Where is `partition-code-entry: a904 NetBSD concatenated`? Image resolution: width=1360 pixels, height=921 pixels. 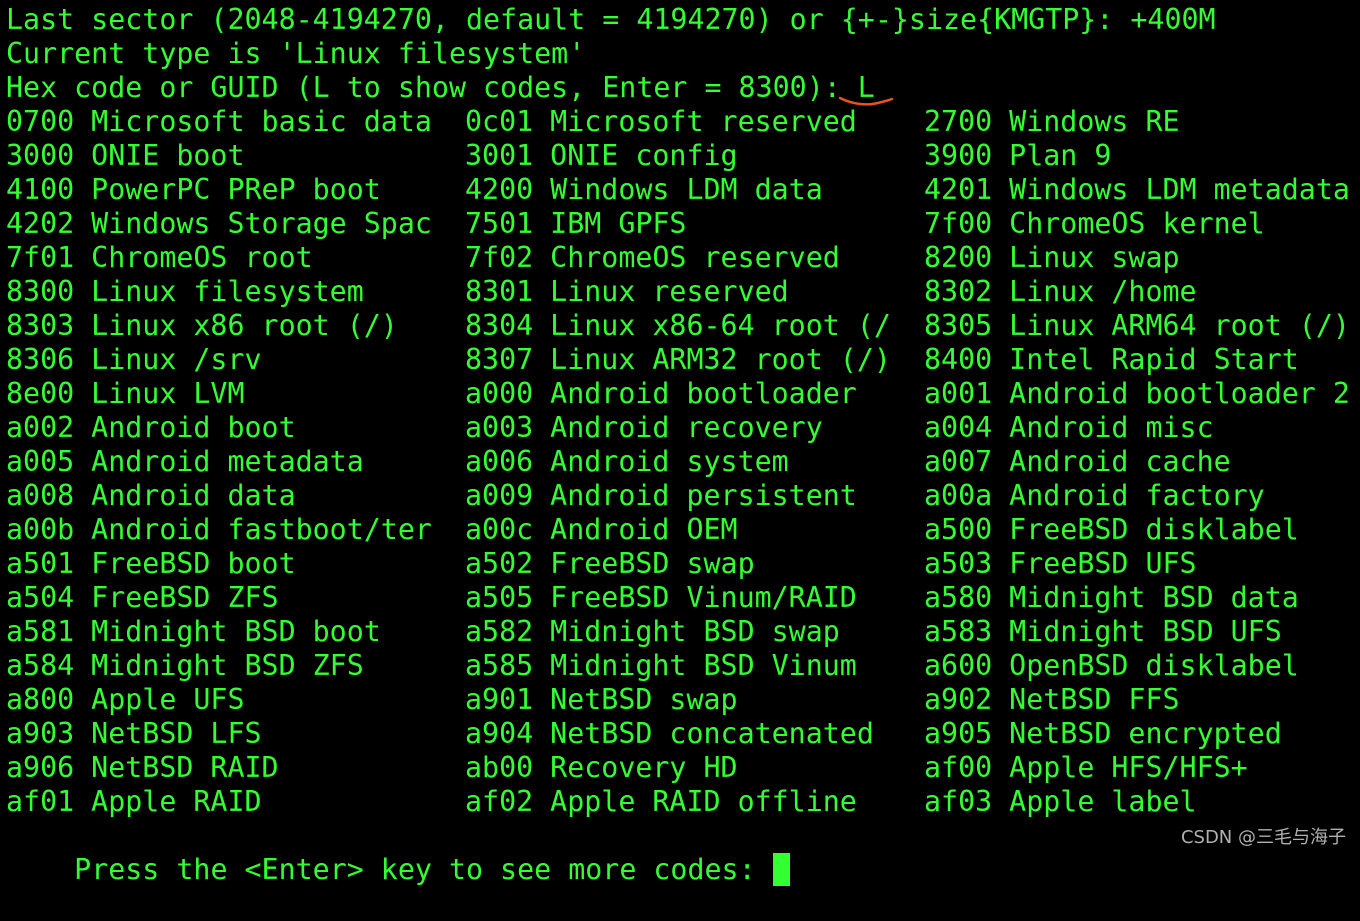
partition-code-entry: a904 NetBSD concatenated is located at coordinates (669, 733).